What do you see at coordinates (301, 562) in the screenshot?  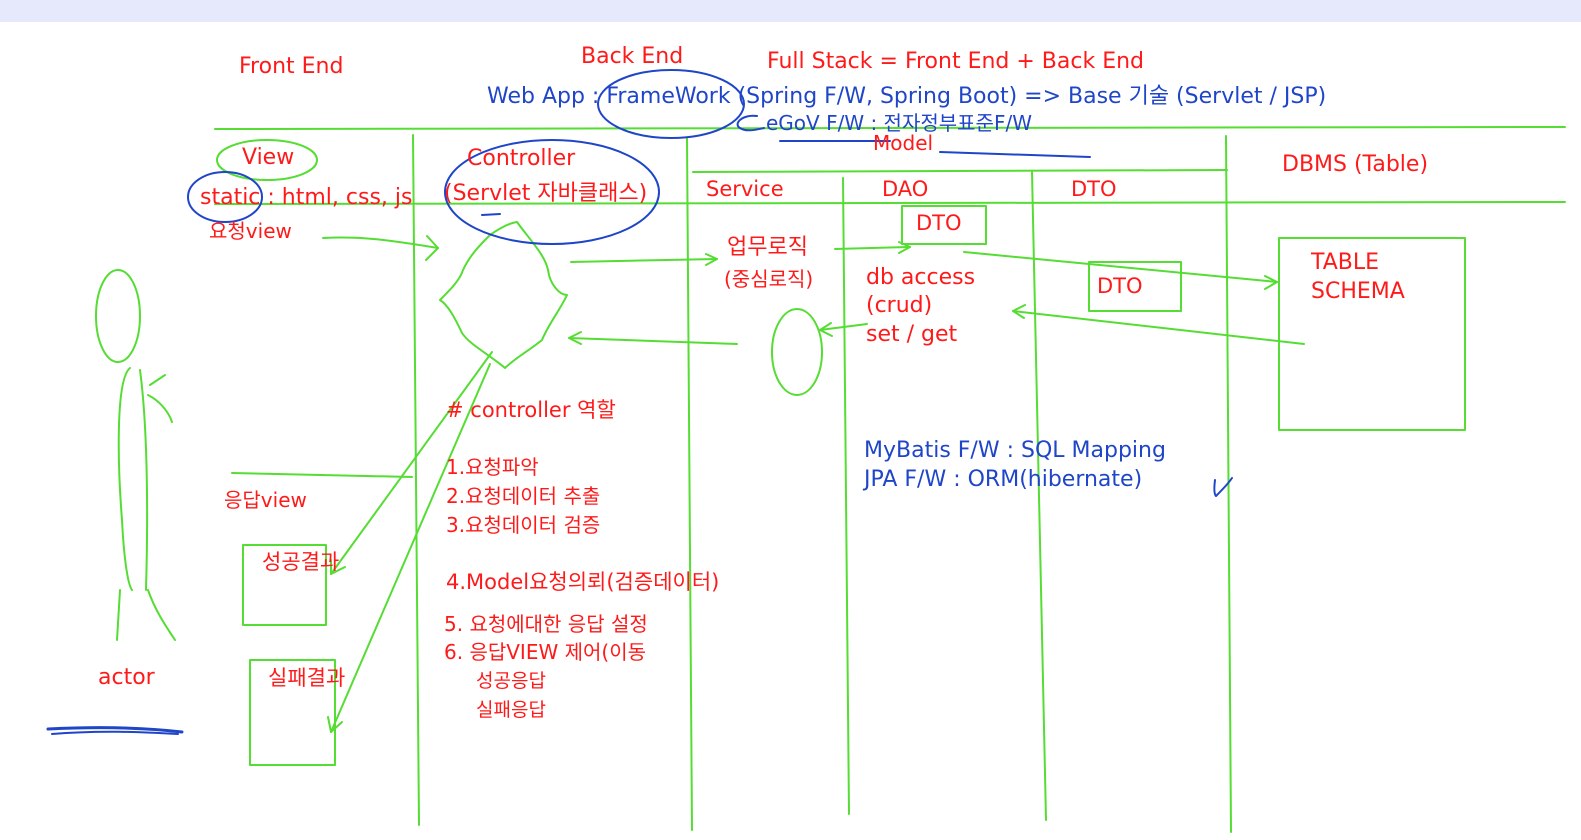 I see `success-result-label: 성공결과` at bounding box center [301, 562].